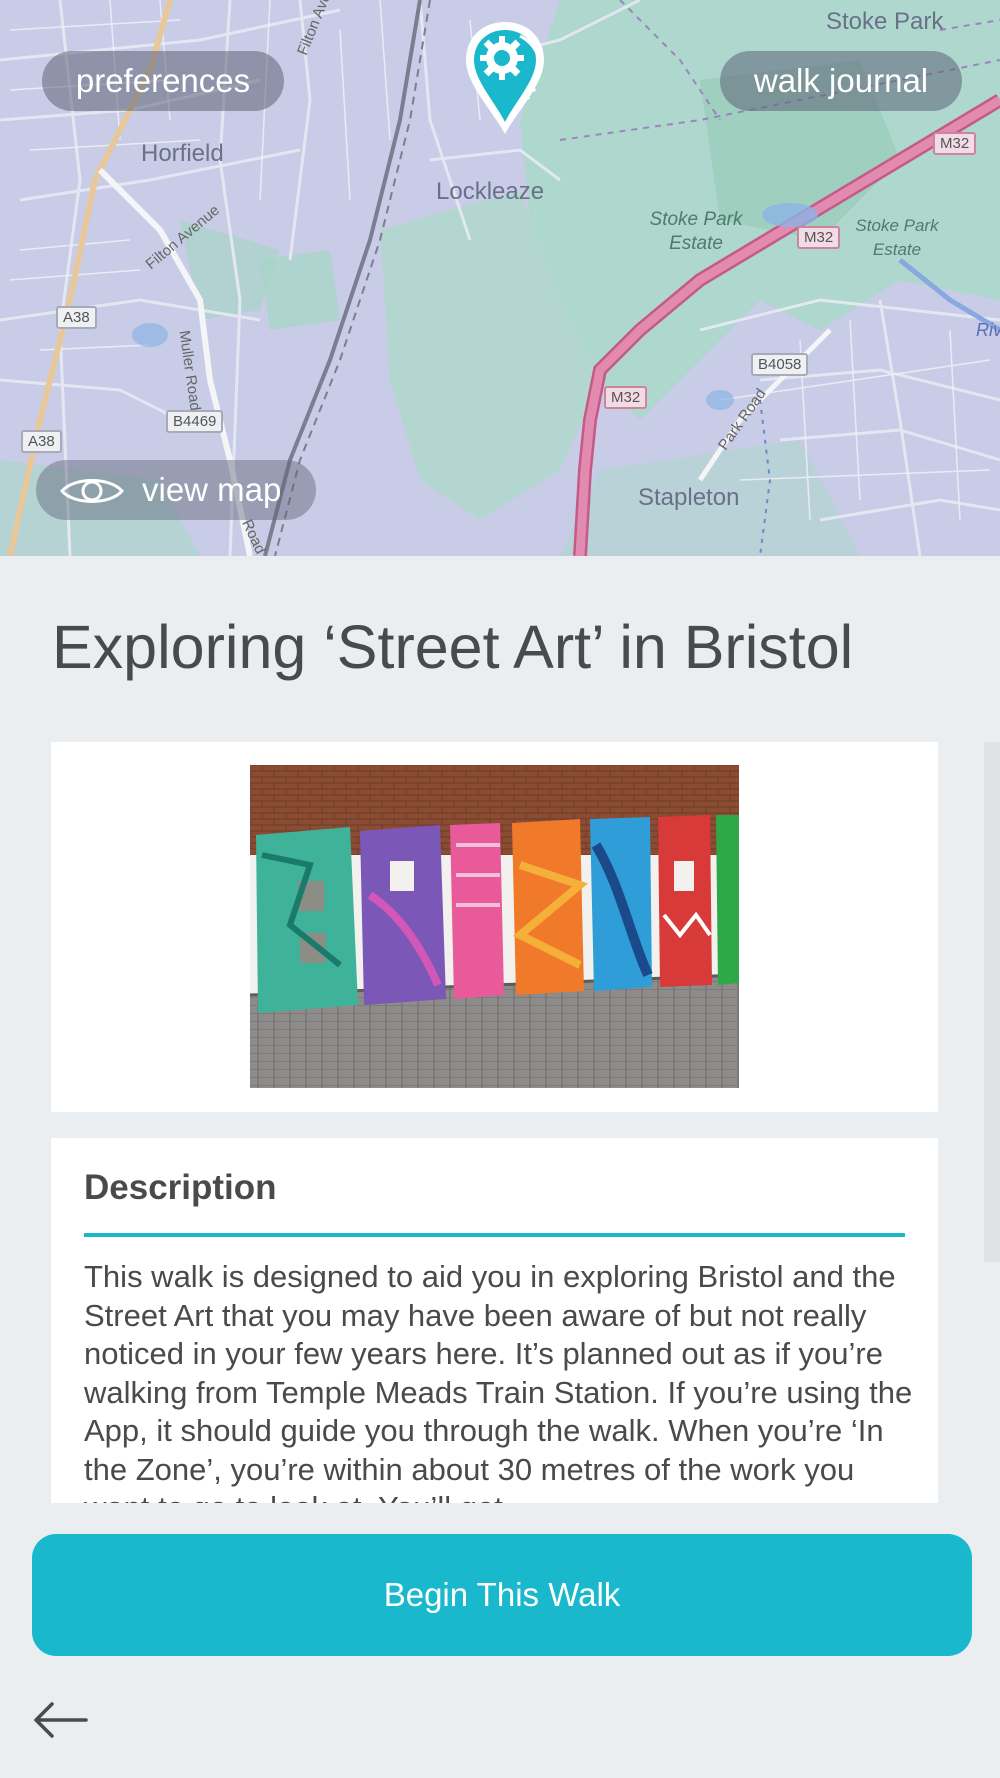 This screenshot has width=1000, height=1778. Describe the element at coordinates (885, 21) in the screenshot. I see `map-place-label: Stoke Park` at that location.